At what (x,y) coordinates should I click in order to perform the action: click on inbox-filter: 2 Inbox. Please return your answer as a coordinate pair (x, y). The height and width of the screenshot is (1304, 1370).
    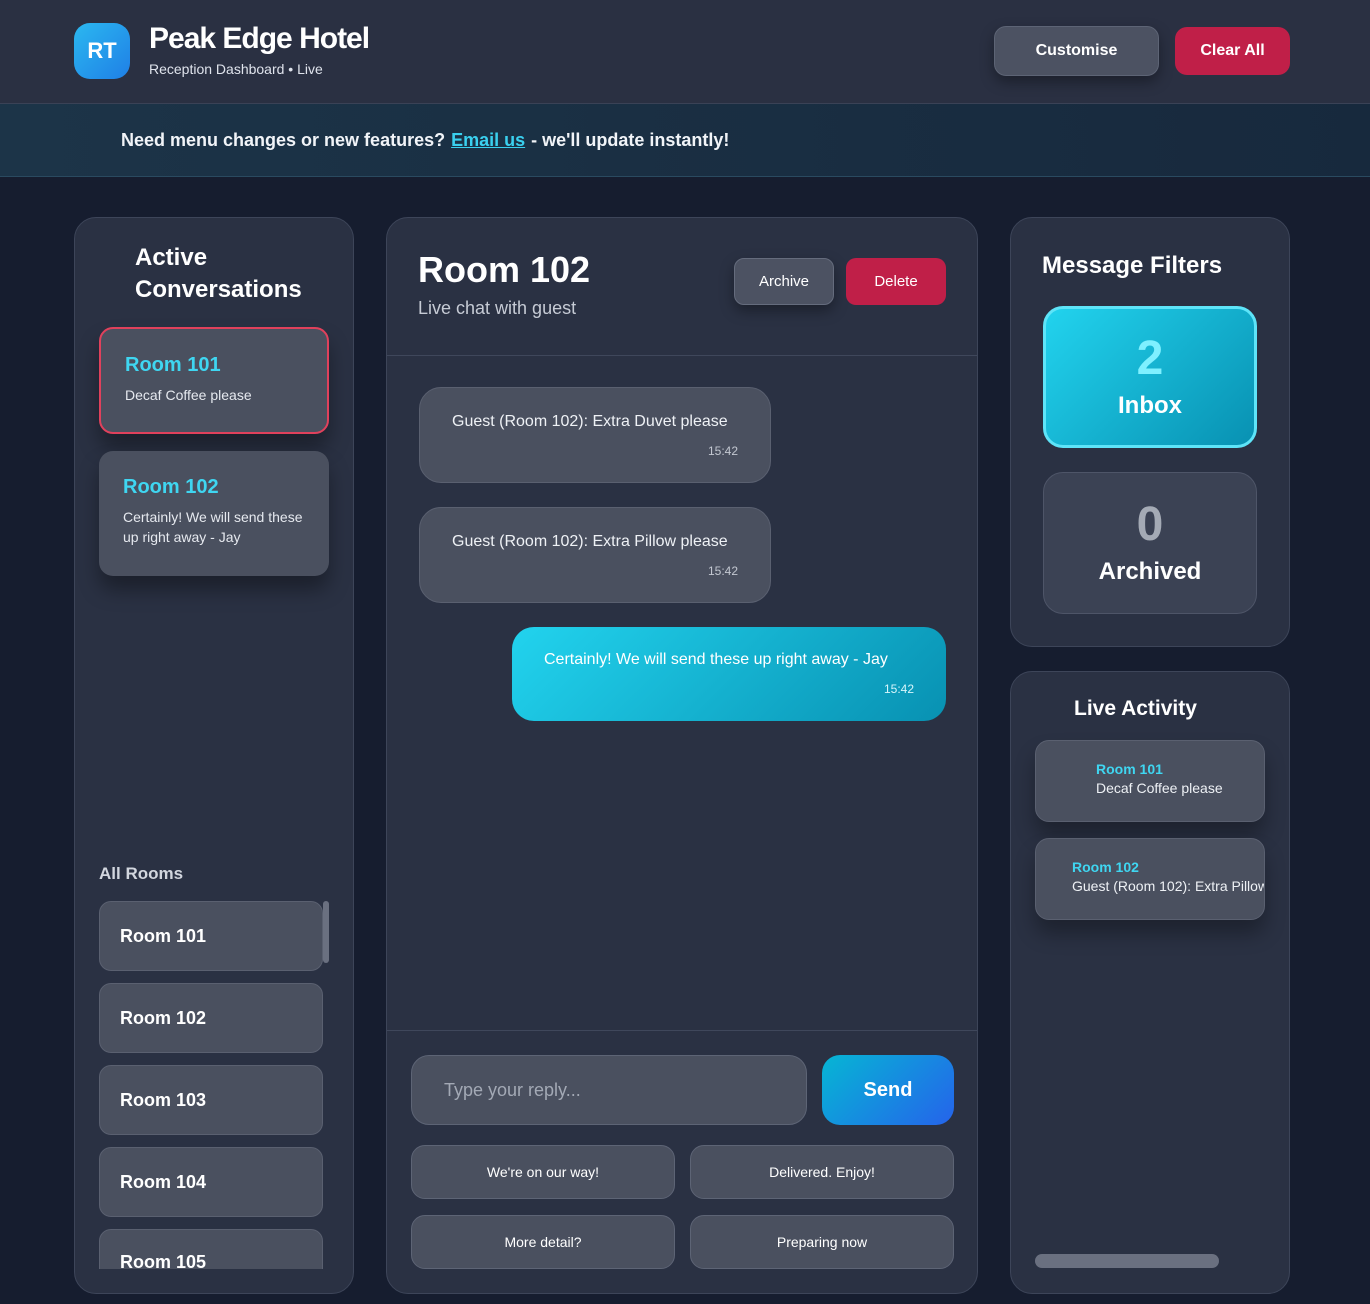
    Looking at the image, I should click on (1150, 377).